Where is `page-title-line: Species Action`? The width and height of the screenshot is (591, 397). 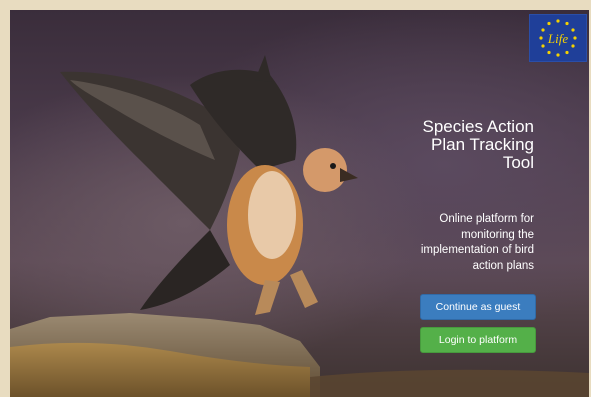
page-title-line: Species Action is located at coordinates (478, 126).